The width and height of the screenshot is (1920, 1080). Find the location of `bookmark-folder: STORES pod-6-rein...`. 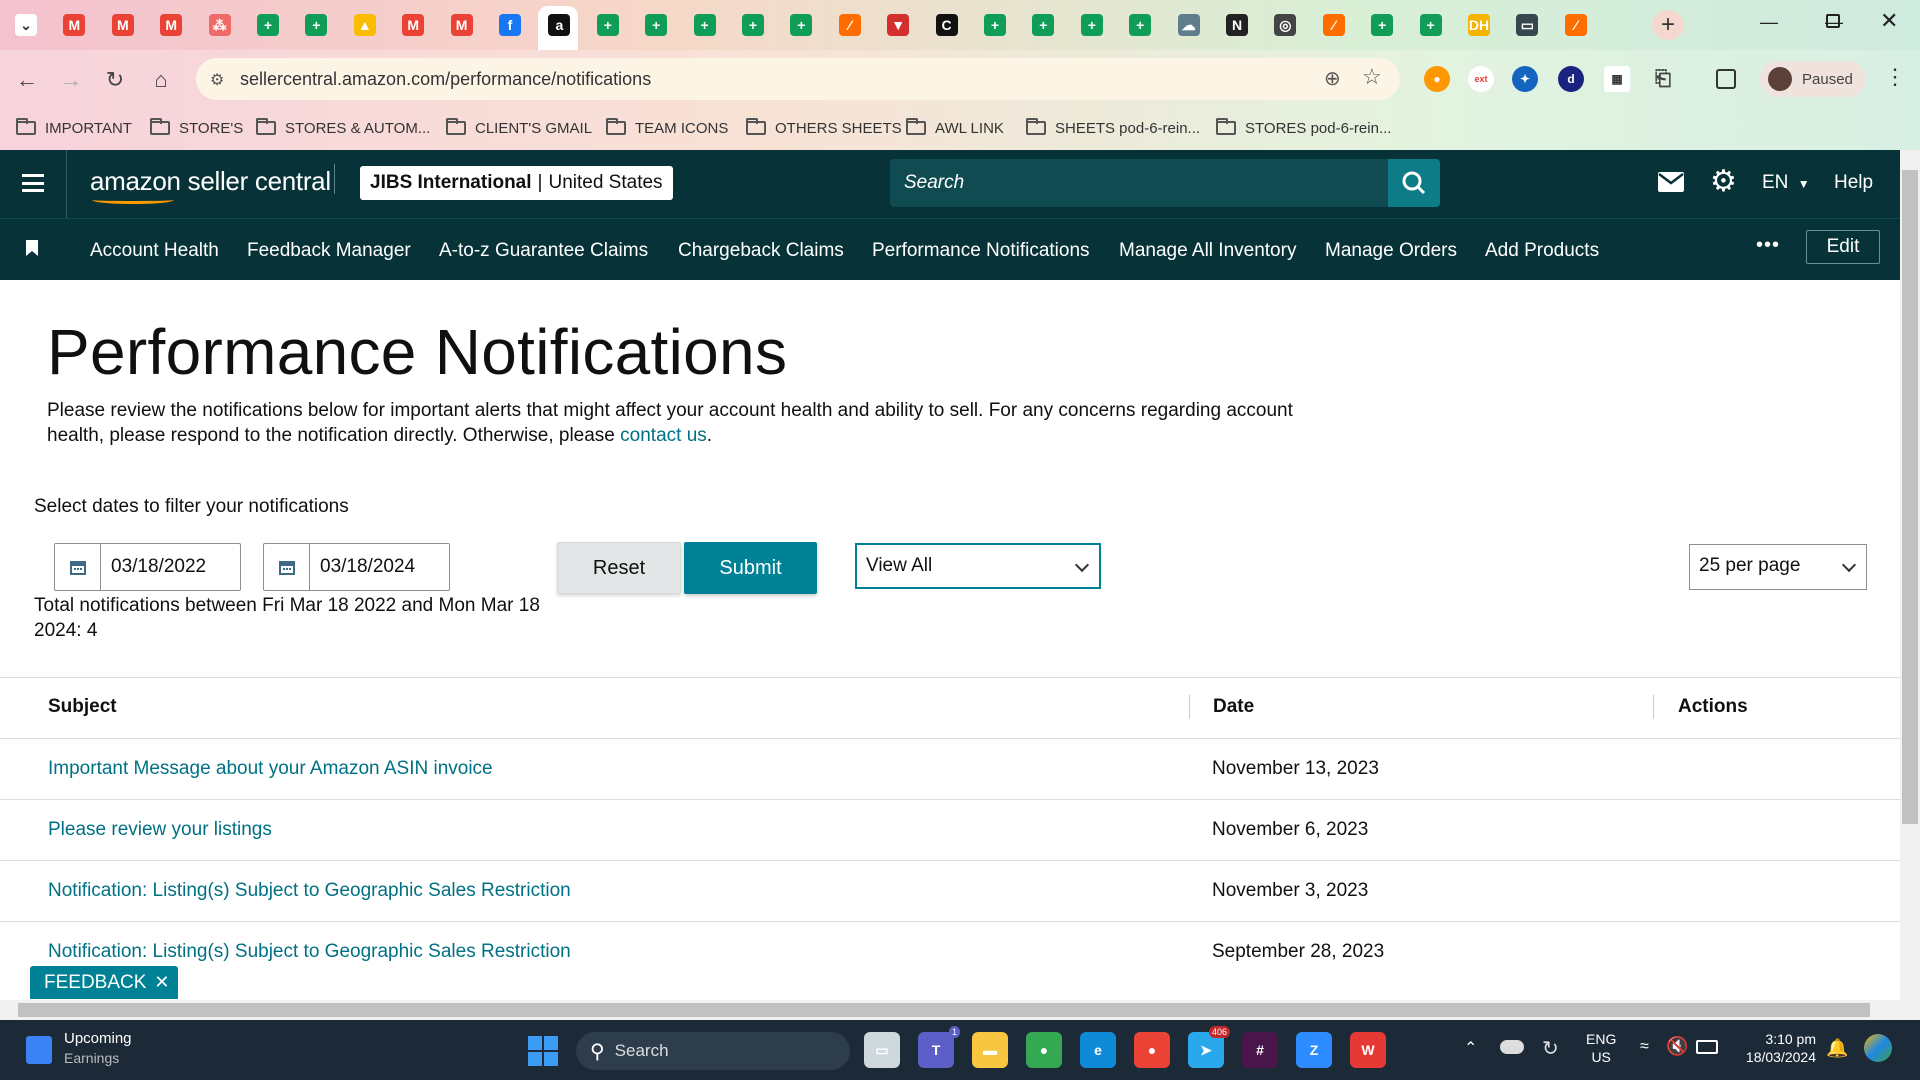

bookmark-folder: STORES pod-6-rein... is located at coordinates (1303, 128).